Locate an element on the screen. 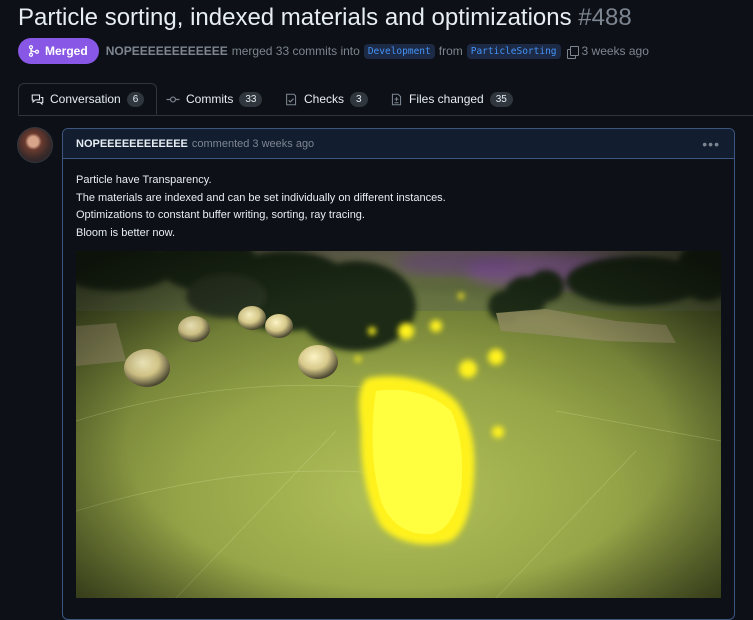 The width and height of the screenshot is (753, 620). status-label: Merged is located at coordinates (66, 51).